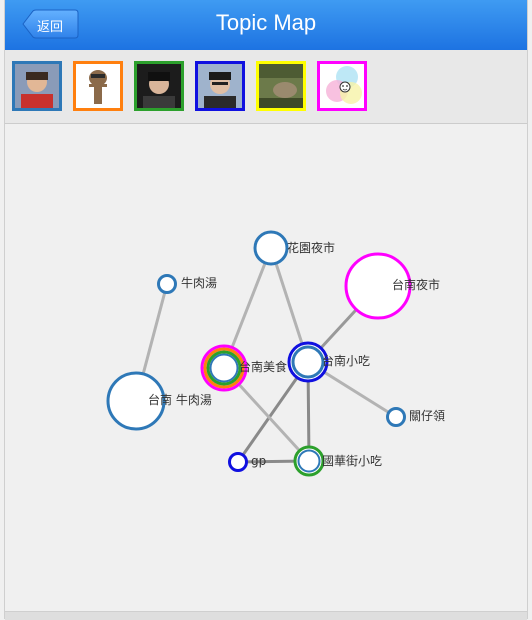 The height and width of the screenshot is (620, 532). I want to click on topic-node-tainan-night-market: 台南夜市, so click(392, 286).